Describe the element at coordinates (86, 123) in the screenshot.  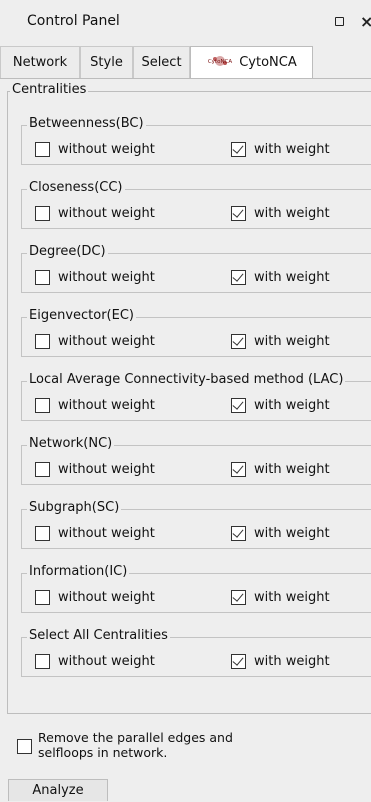
I see `centrality-group-title: Betweenness(BC)` at that location.